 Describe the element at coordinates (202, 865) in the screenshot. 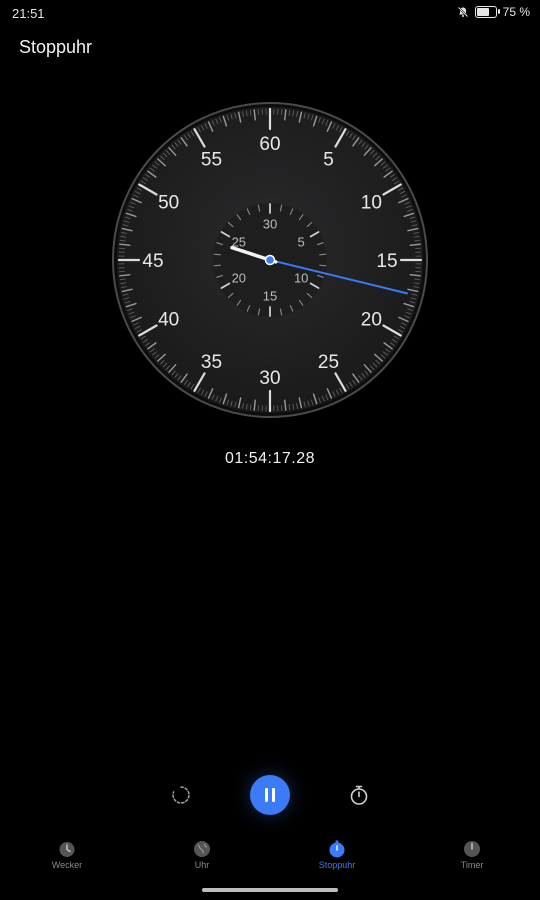

I see `nav-label-uhr: Uhr` at that location.